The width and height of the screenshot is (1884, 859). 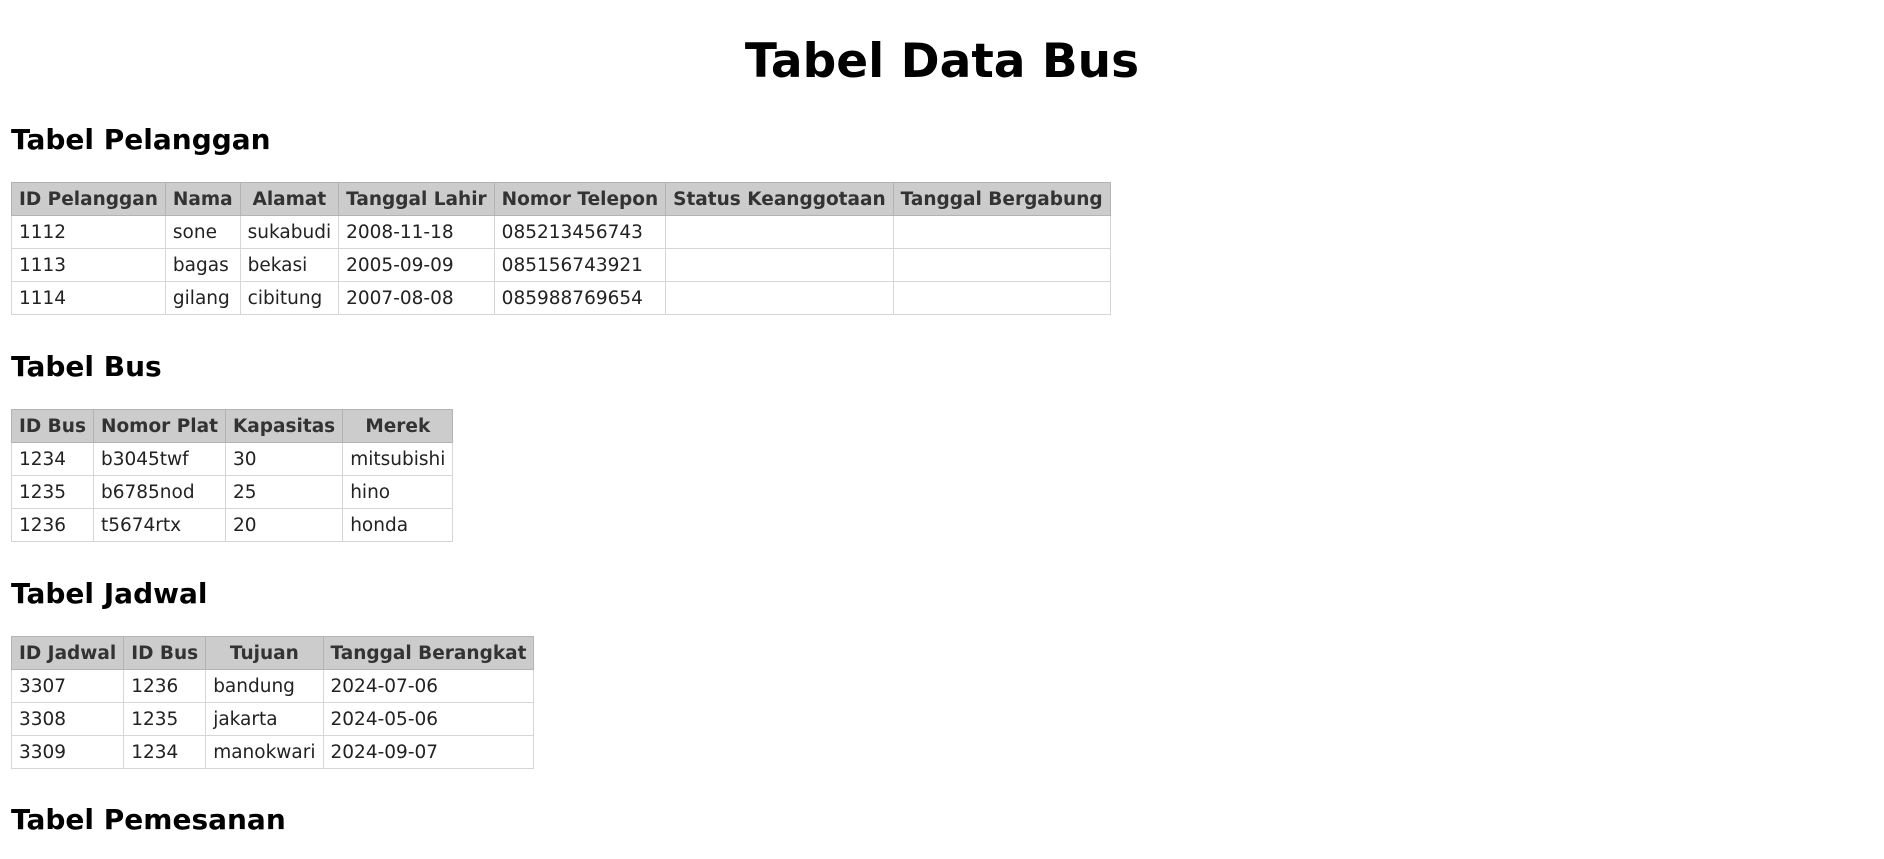 I want to click on table-row: 1235 b6785nod 25 hino, so click(x=232, y=492).